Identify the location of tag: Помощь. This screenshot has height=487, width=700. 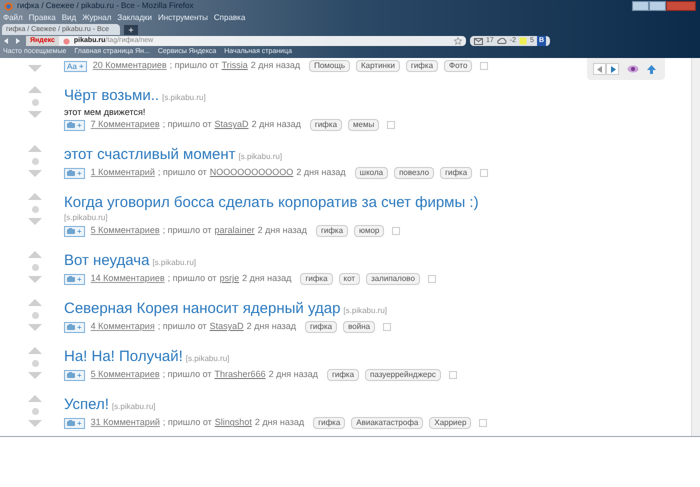
(329, 66).